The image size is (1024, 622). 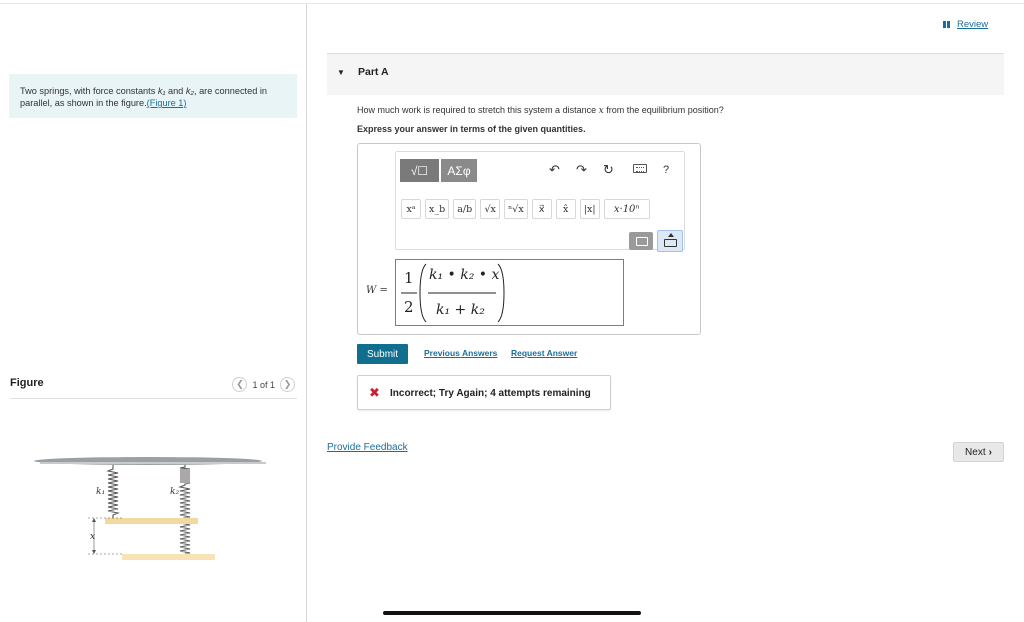 What do you see at coordinates (460, 310) in the screenshot?
I see `expr-denominator: k₁ + k₂` at bounding box center [460, 310].